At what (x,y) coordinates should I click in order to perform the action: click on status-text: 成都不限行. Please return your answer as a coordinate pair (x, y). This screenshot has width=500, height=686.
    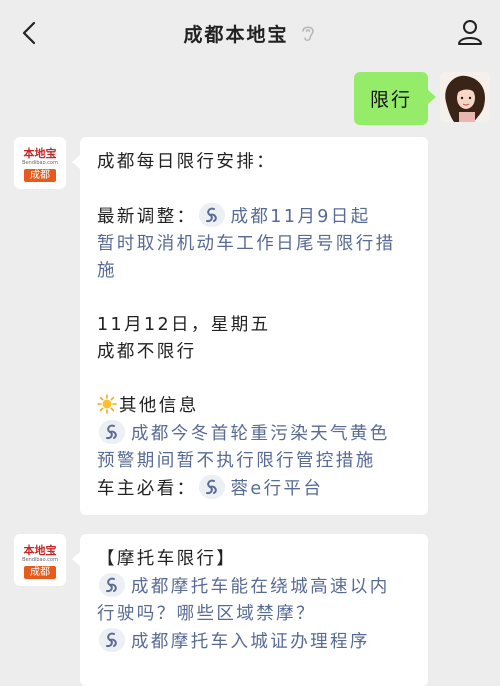
    Looking at the image, I should click on (147, 352).